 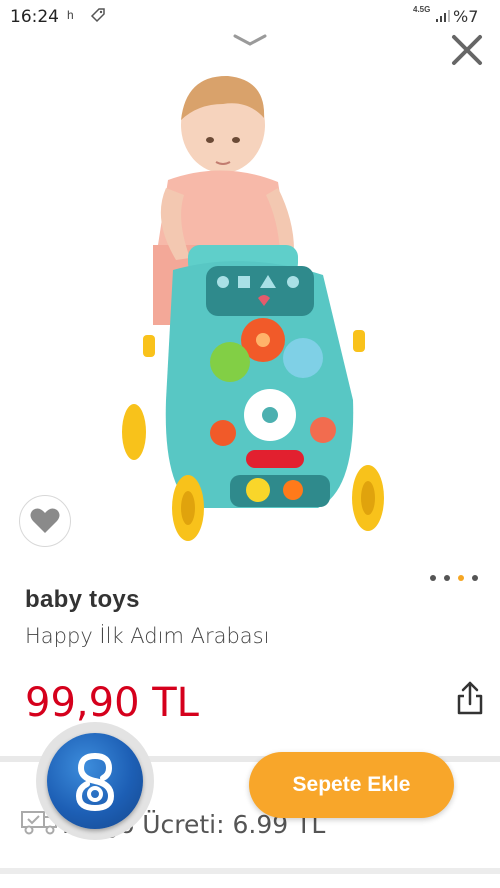 I want to click on favorite-button, so click(x=45, y=521).